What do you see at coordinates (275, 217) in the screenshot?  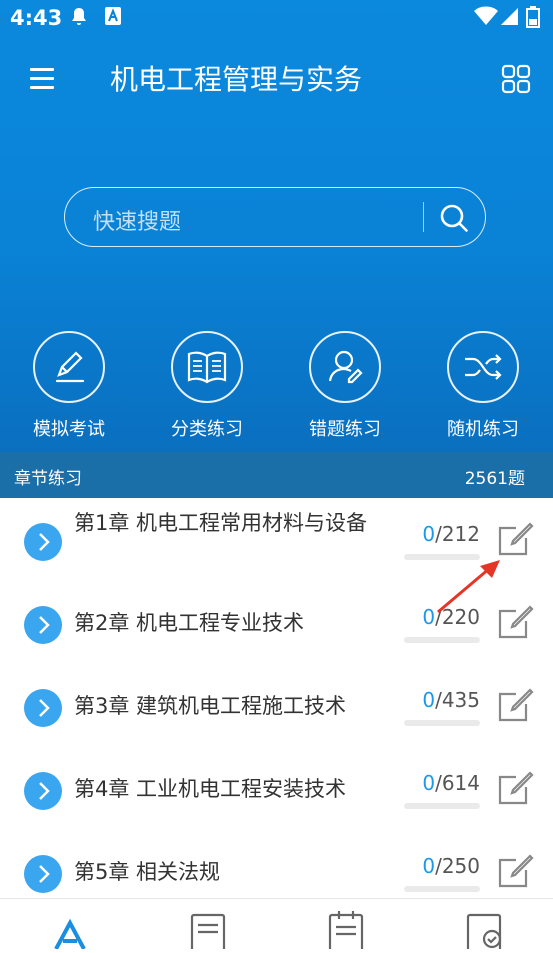 I see `search-box: 快速搜题` at bounding box center [275, 217].